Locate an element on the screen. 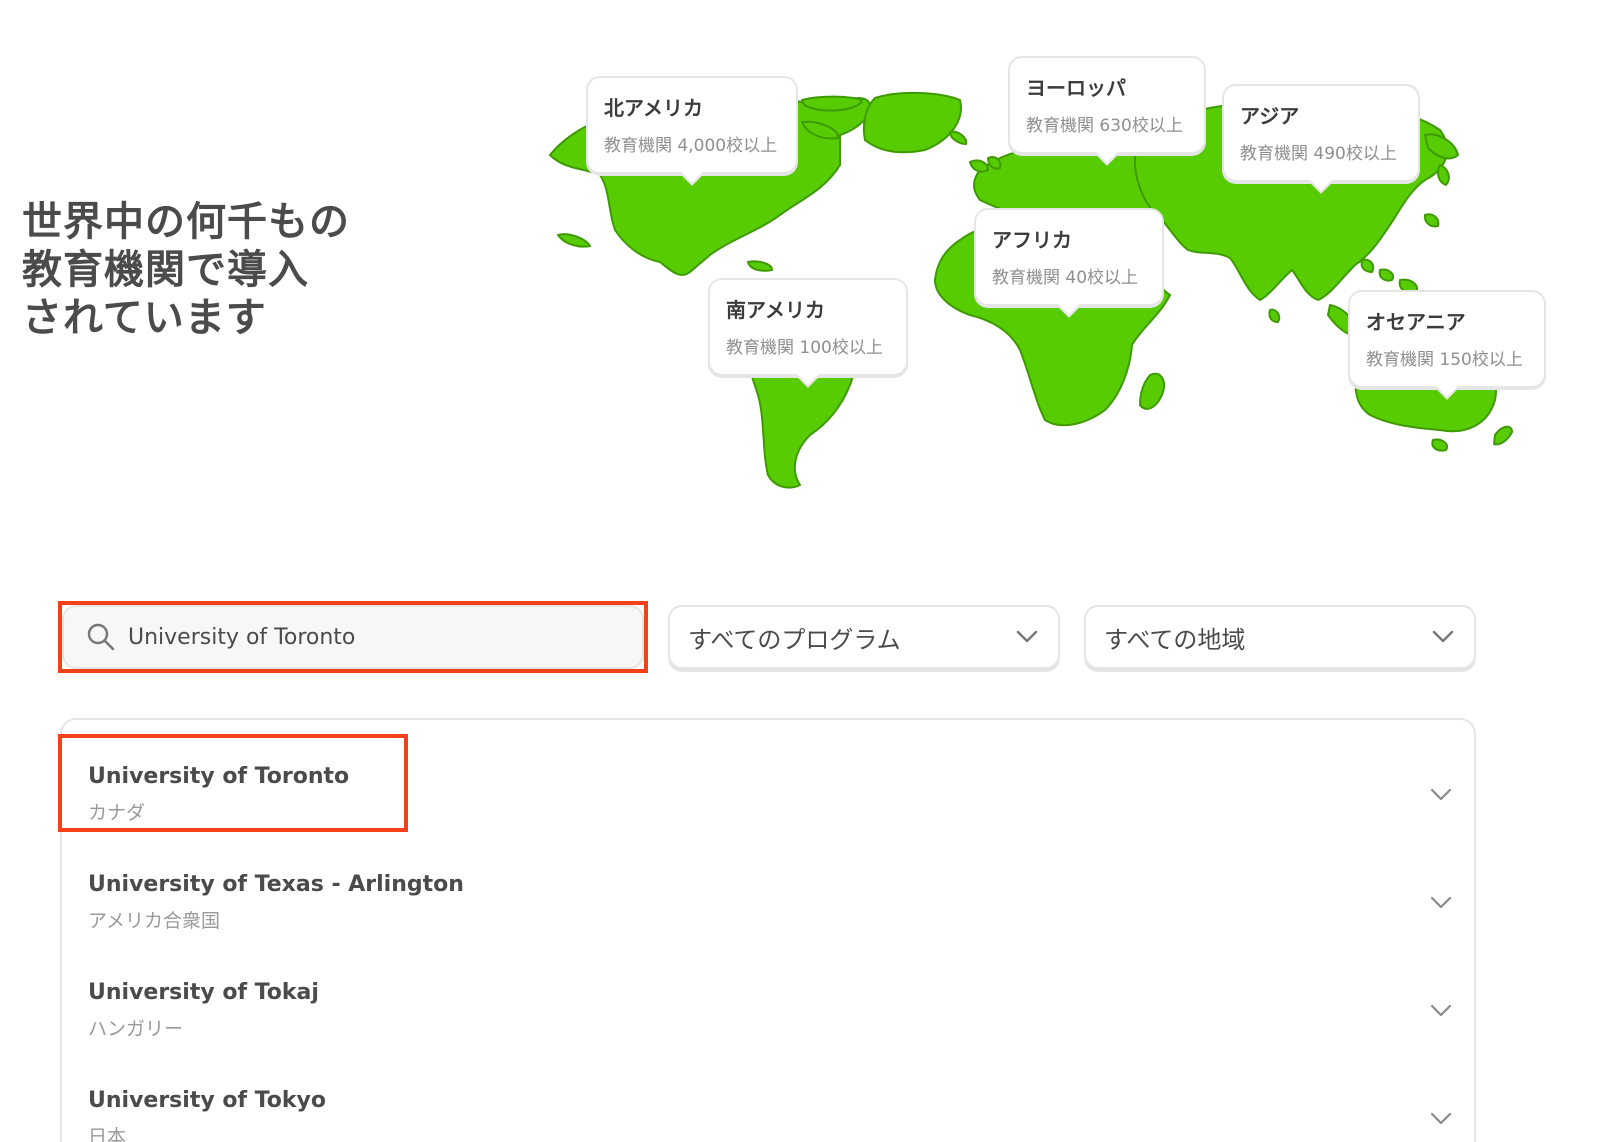 The image size is (1600, 1142). institution-name: University of Texas - Arlington is located at coordinates (276, 884).